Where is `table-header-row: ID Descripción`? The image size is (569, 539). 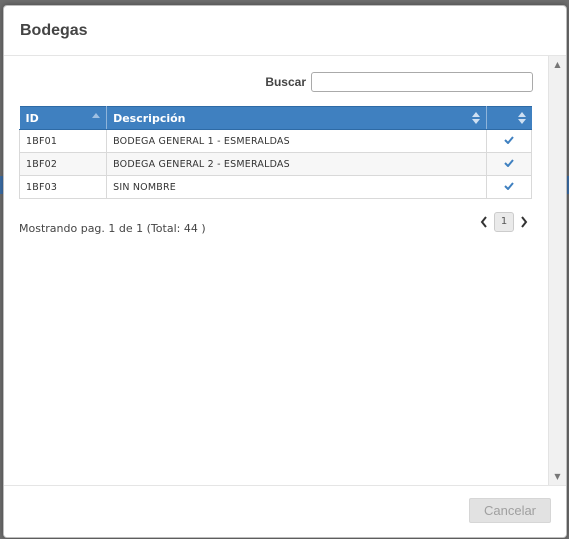 table-header-row: ID Descripción is located at coordinates (275, 118).